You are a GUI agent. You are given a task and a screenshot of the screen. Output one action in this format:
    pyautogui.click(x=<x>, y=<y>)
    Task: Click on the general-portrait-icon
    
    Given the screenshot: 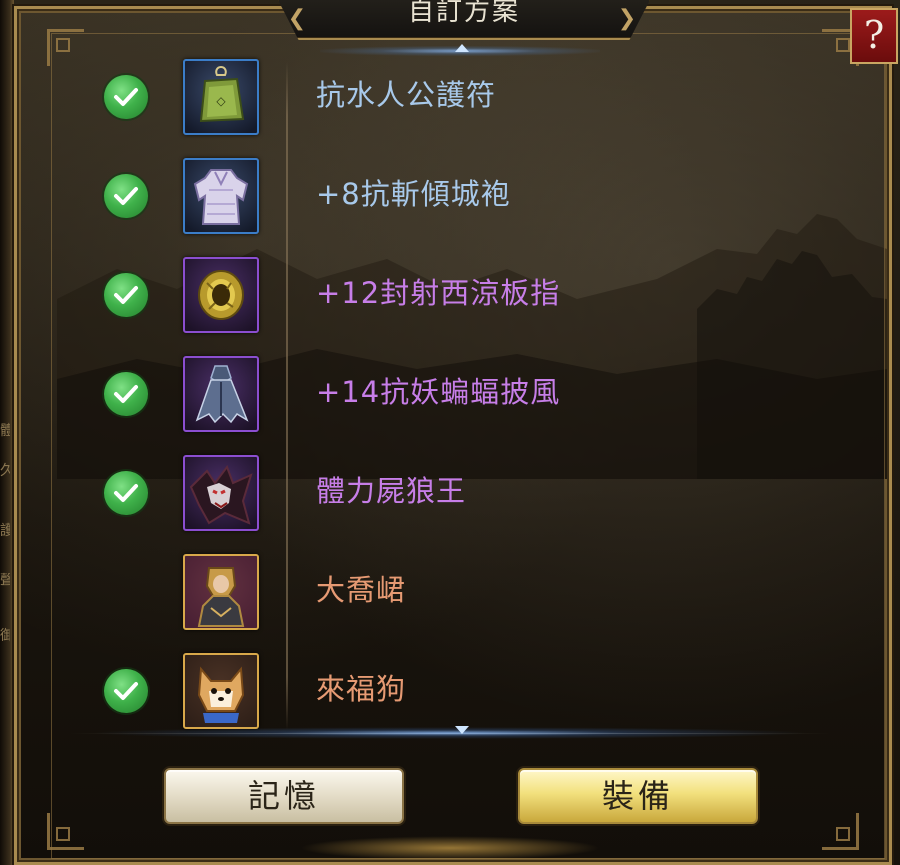 What is the action you would take?
    pyautogui.click(x=221, y=592)
    